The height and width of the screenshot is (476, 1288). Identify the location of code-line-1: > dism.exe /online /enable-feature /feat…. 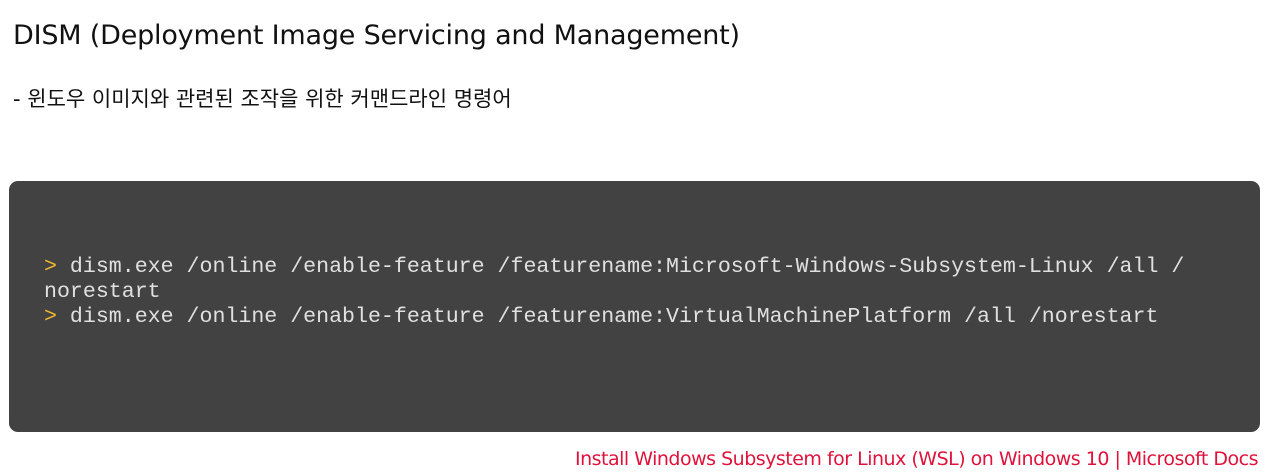
(652, 267).